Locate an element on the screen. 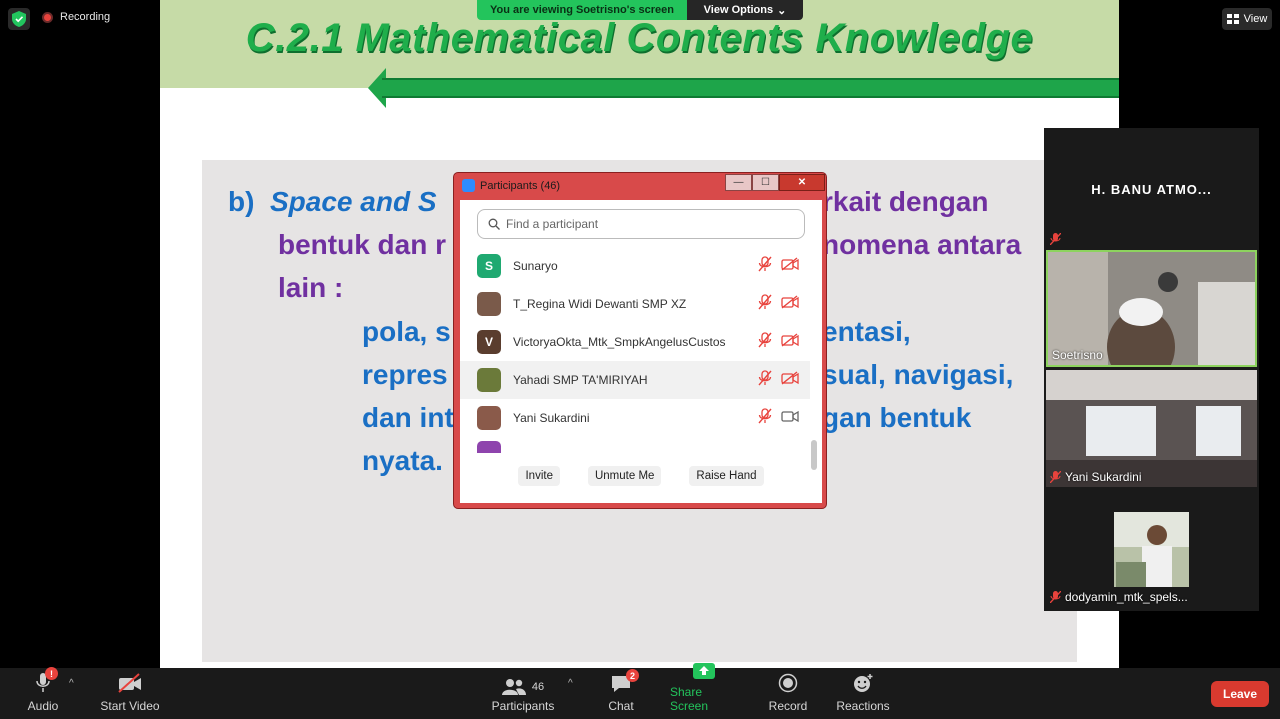 The width and height of the screenshot is (1280, 719). chat-badge: 2 is located at coordinates (632, 675).